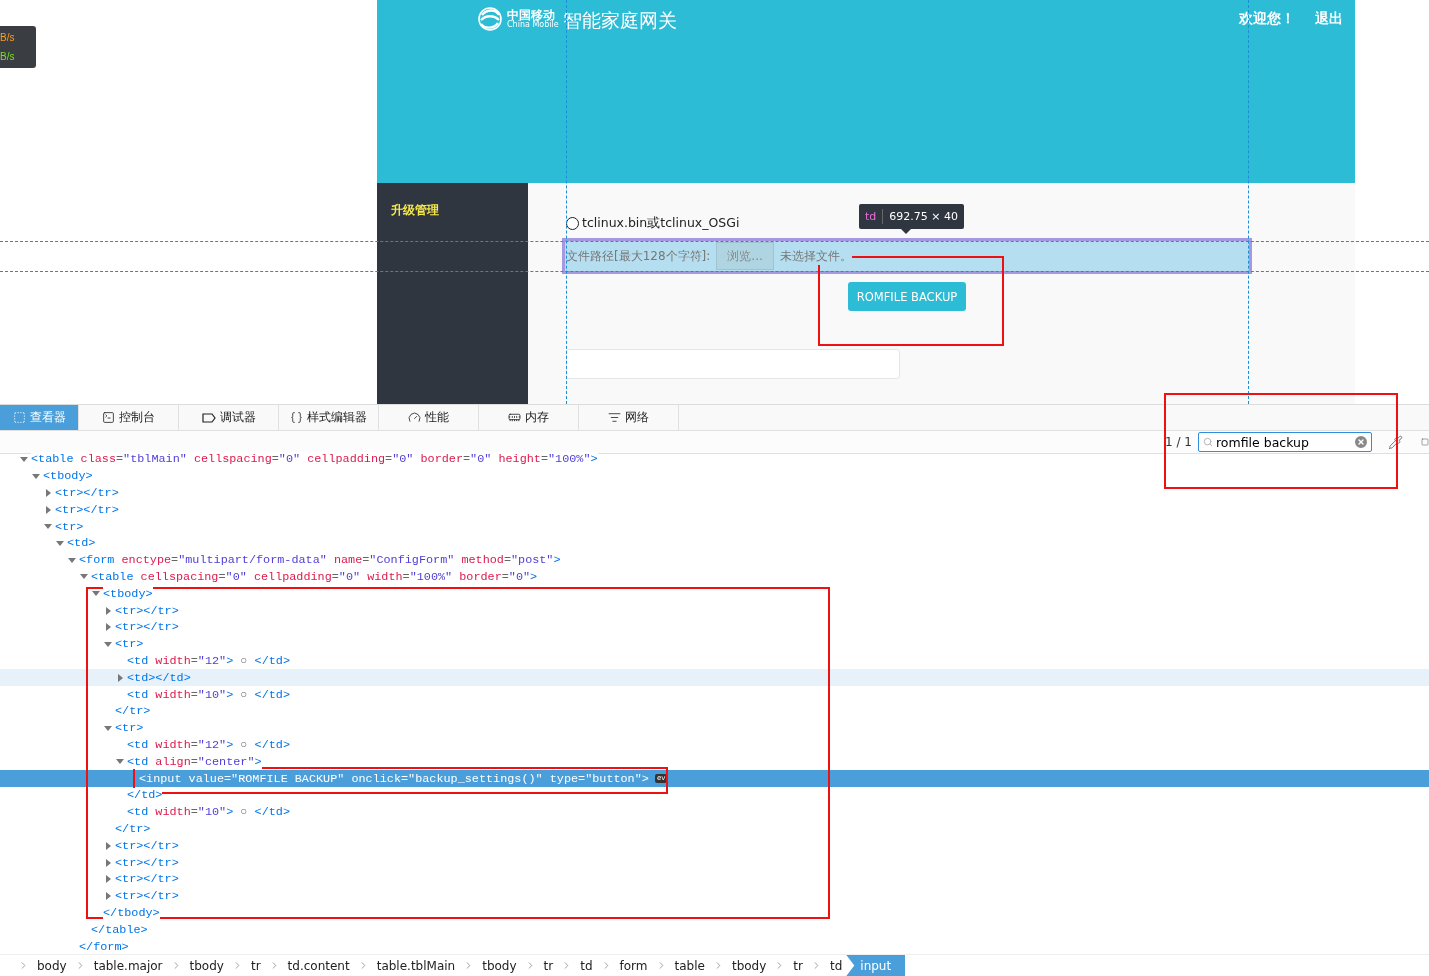 This screenshot has width=1429, height=976. What do you see at coordinates (619, 20) in the screenshot?
I see `site-title: 智能家庭网关` at bounding box center [619, 20].